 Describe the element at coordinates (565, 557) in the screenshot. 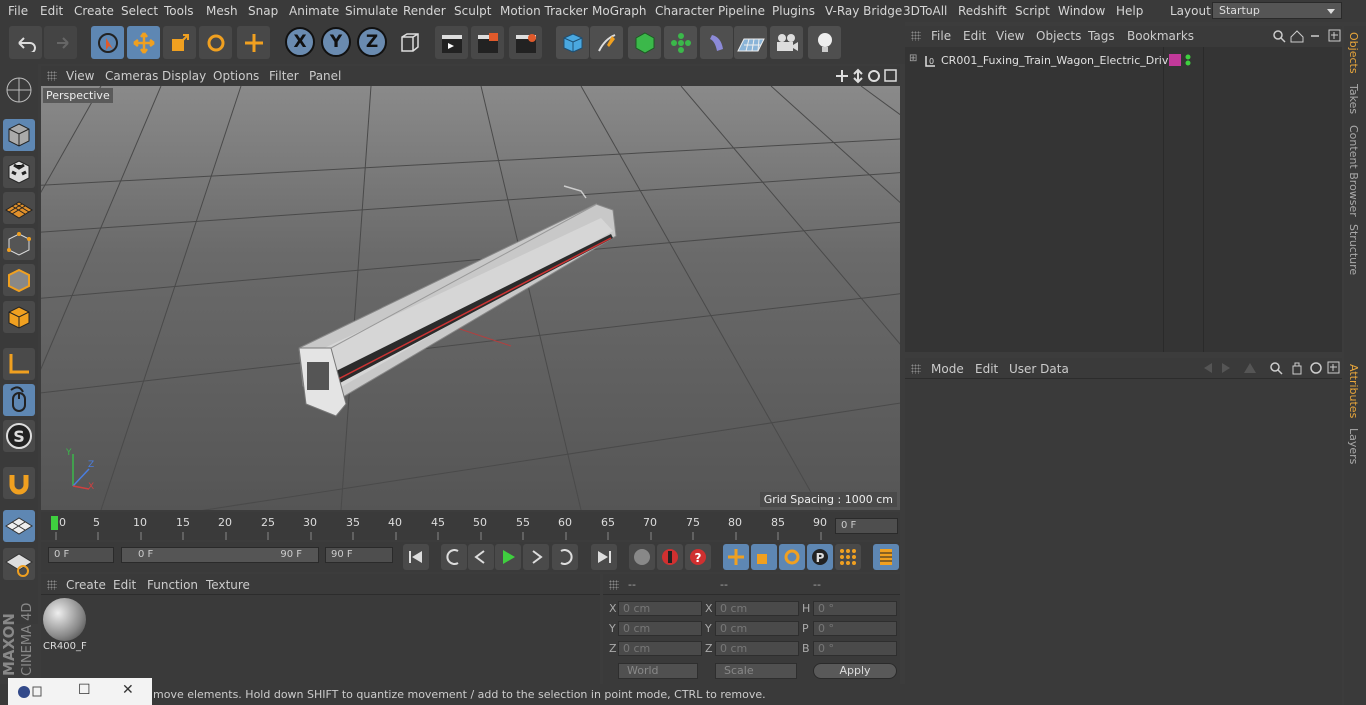

I see `next-key-button` at that location.